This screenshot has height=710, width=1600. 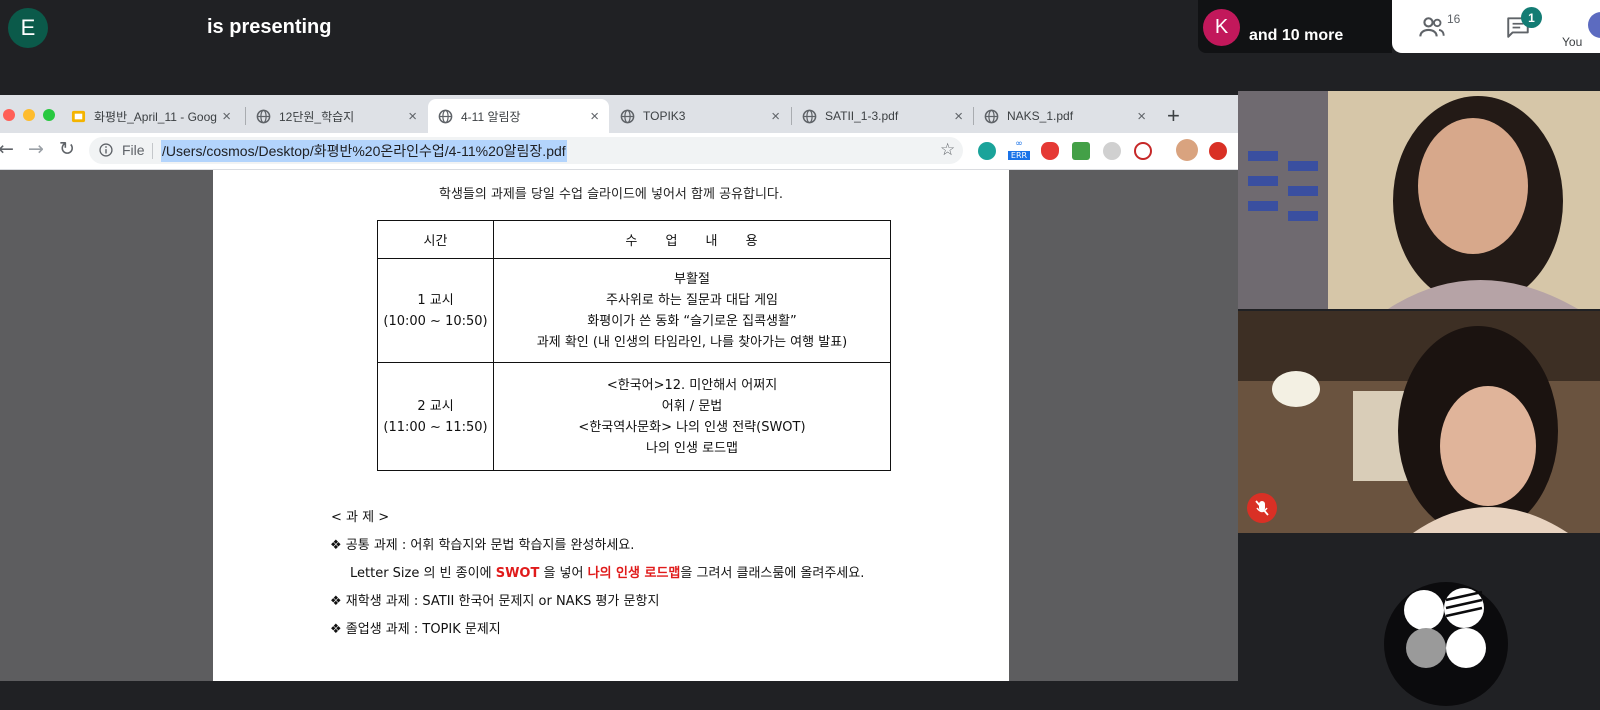 What do you see at coordinates (563, 573) in the screenshot?
I see `letter-mid: 을 넣어` at bounding box center [563, 573].